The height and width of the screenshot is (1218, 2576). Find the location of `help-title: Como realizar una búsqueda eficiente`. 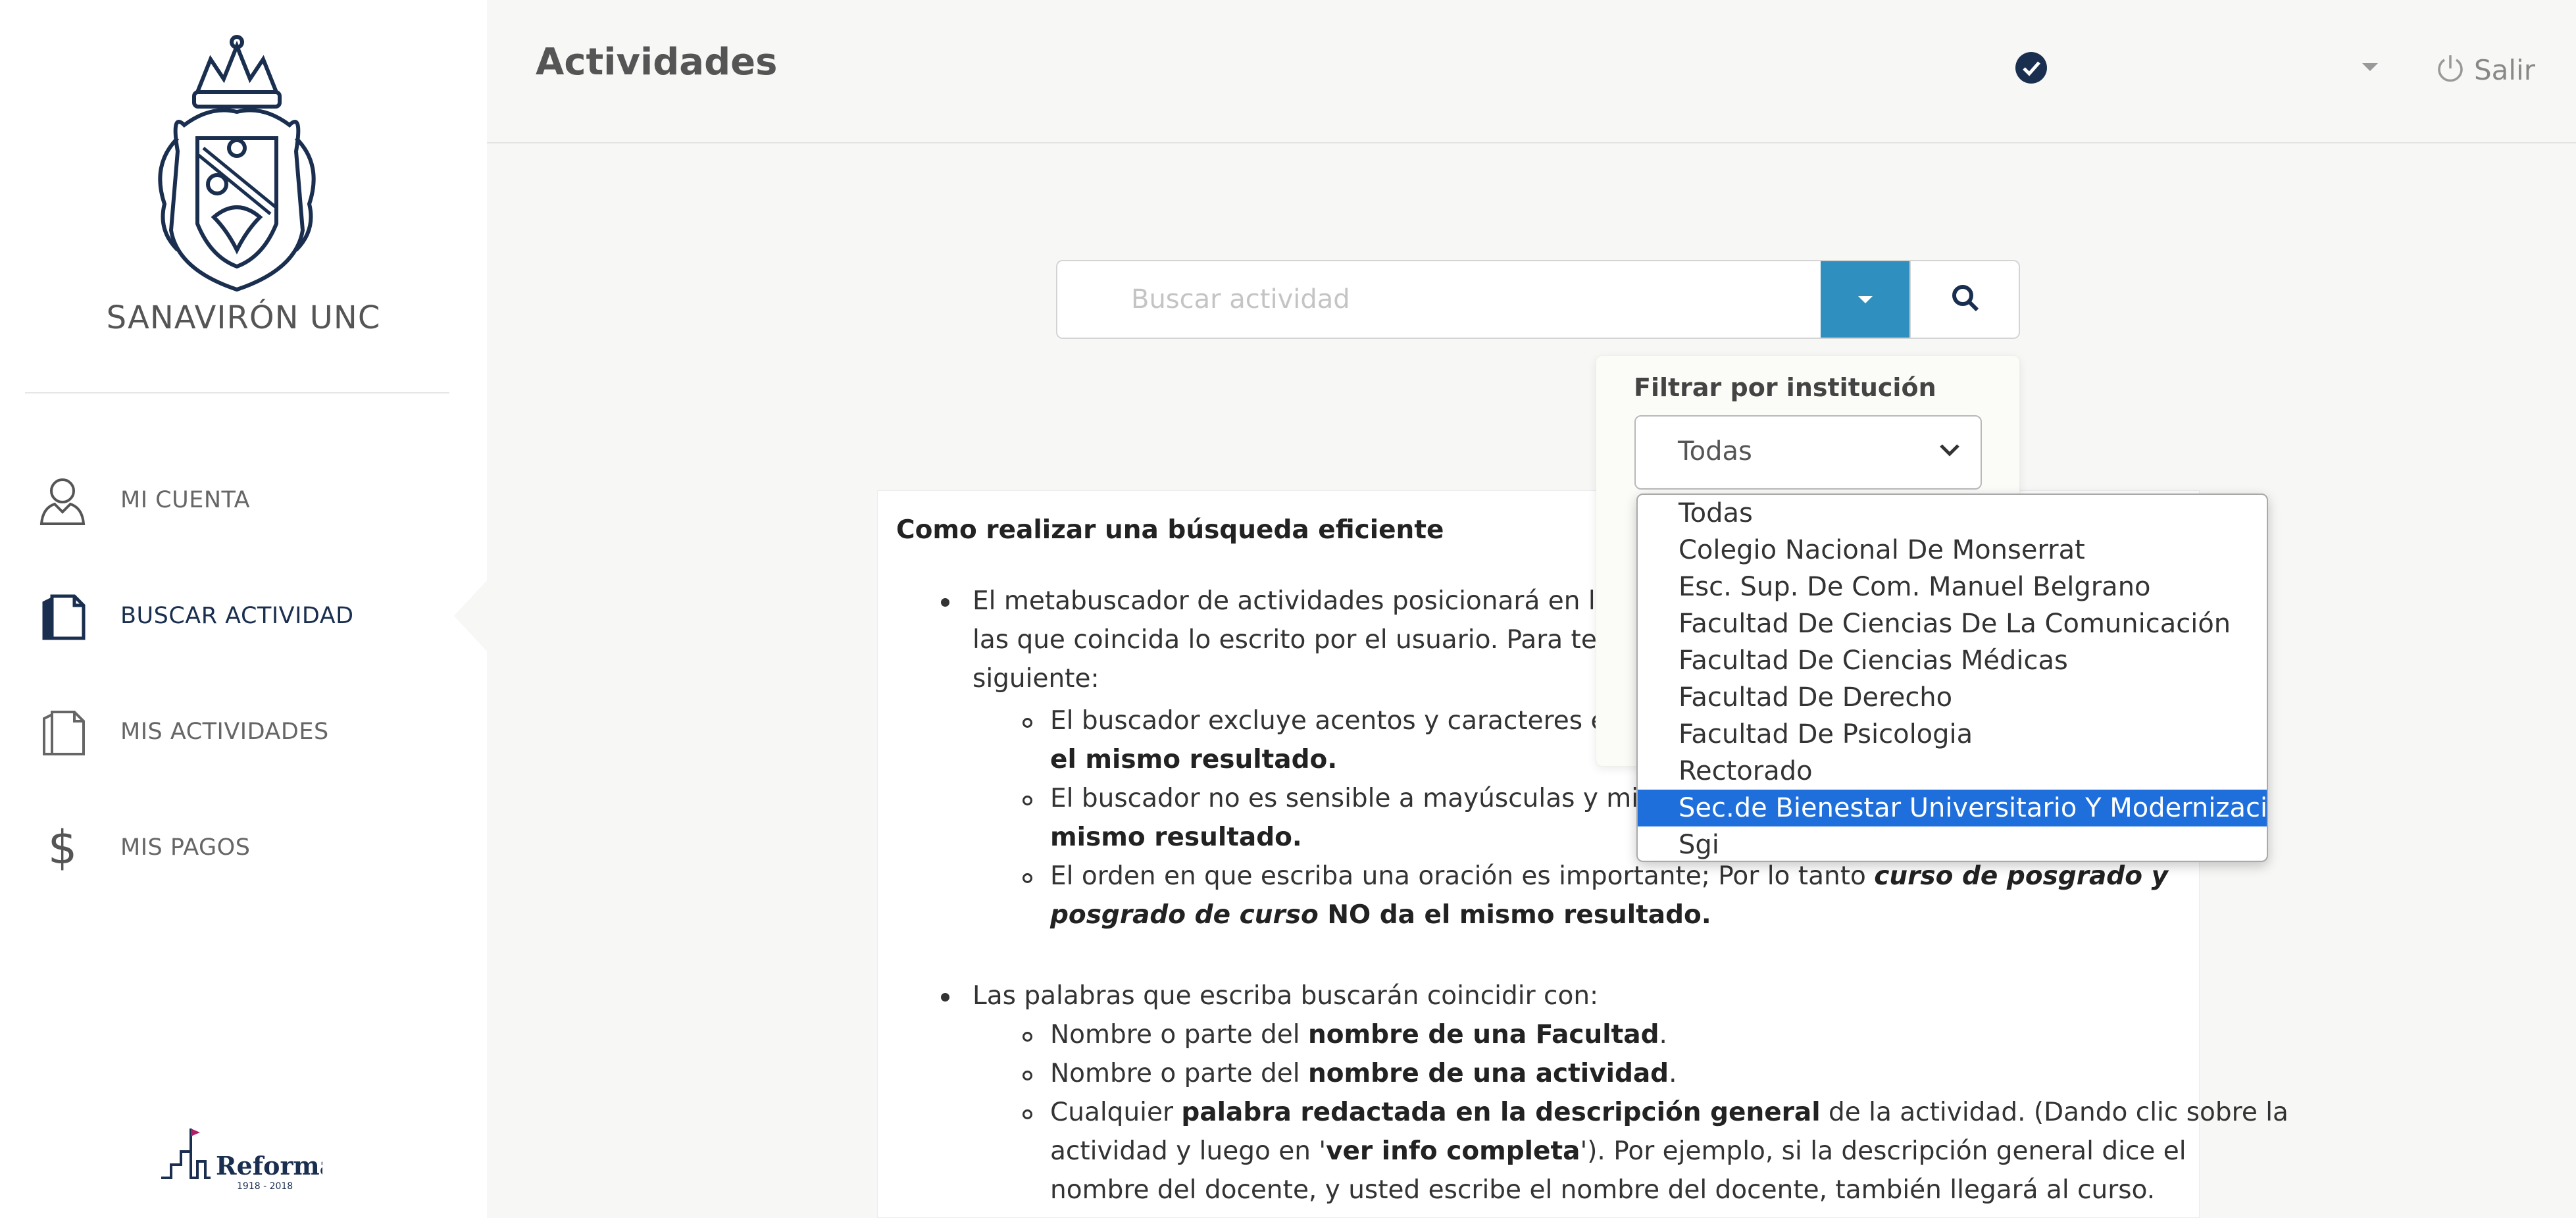

help-title: Como realizar una búsqueda eficiente is located at coordinates (1170, 530).